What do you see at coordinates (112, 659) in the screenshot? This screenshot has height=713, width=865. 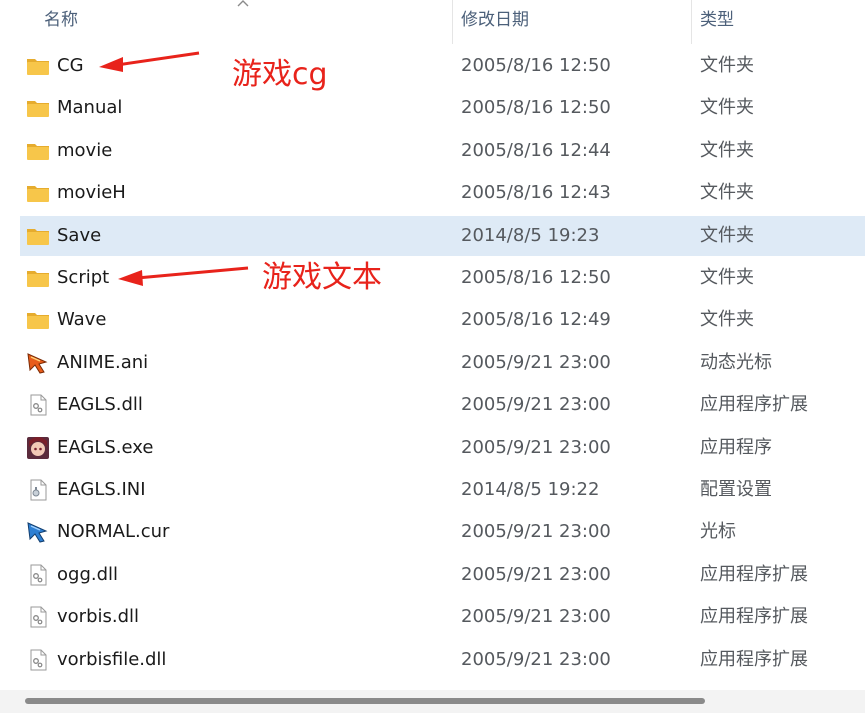 I see `file-name: vorbisfile.dll` at bounding box center [112, 659].